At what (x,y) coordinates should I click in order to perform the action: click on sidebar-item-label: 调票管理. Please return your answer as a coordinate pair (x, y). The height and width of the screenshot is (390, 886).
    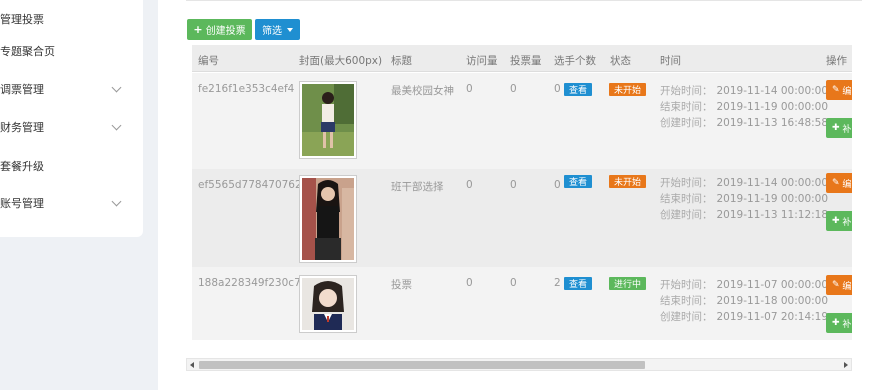
    Looking at the image, I should click on (22, 89).